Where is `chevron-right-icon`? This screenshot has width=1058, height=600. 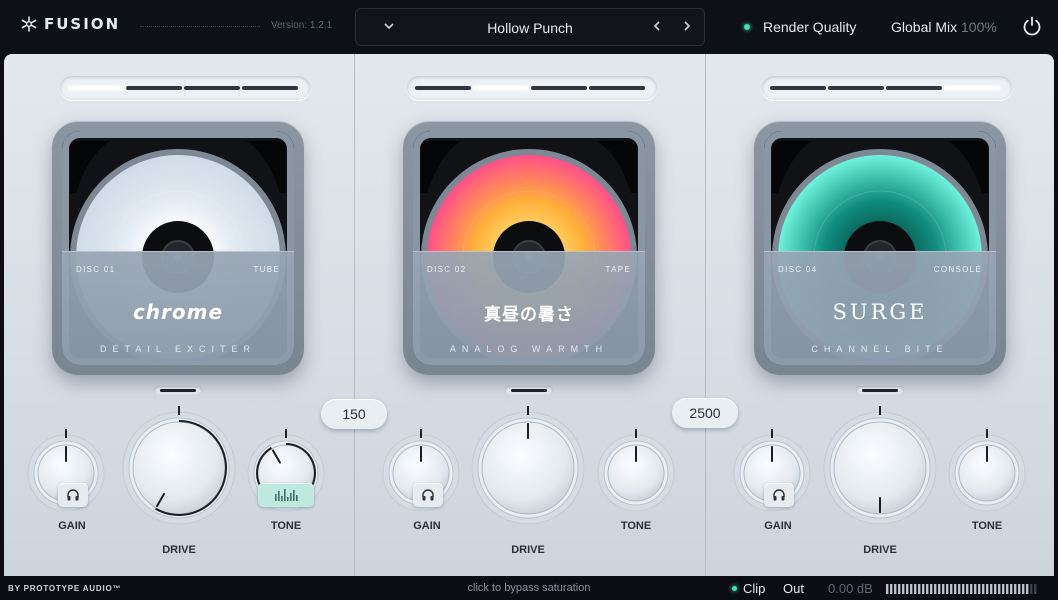 chevron-right-icon is located at coordinates (687, 26).